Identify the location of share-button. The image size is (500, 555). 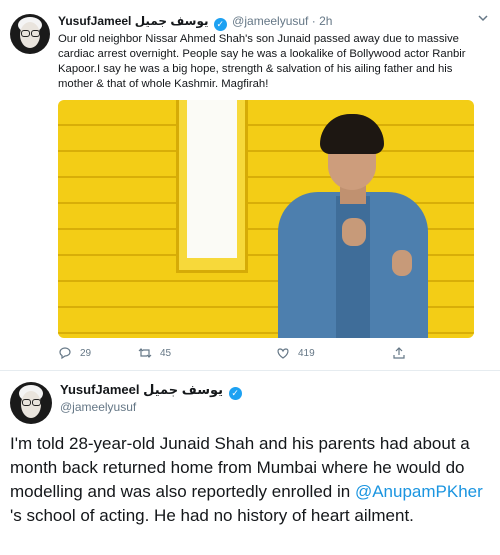
(403, 353).